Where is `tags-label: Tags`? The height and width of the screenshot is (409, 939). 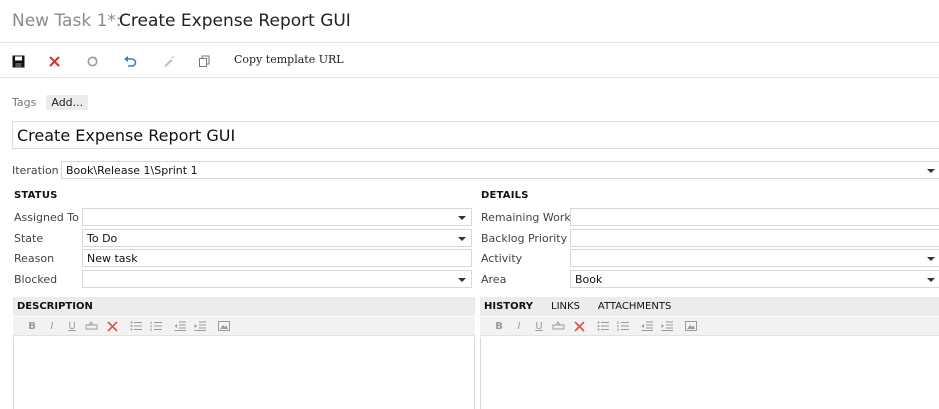
tags-label: Tags is located at coordinates (24, 102).